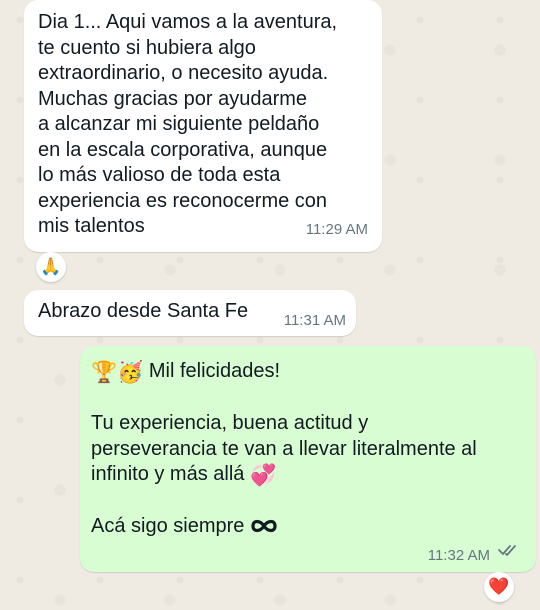 The image size is (540, 610). I want to click on message-time: 11:29 AM, so click(336, 229).